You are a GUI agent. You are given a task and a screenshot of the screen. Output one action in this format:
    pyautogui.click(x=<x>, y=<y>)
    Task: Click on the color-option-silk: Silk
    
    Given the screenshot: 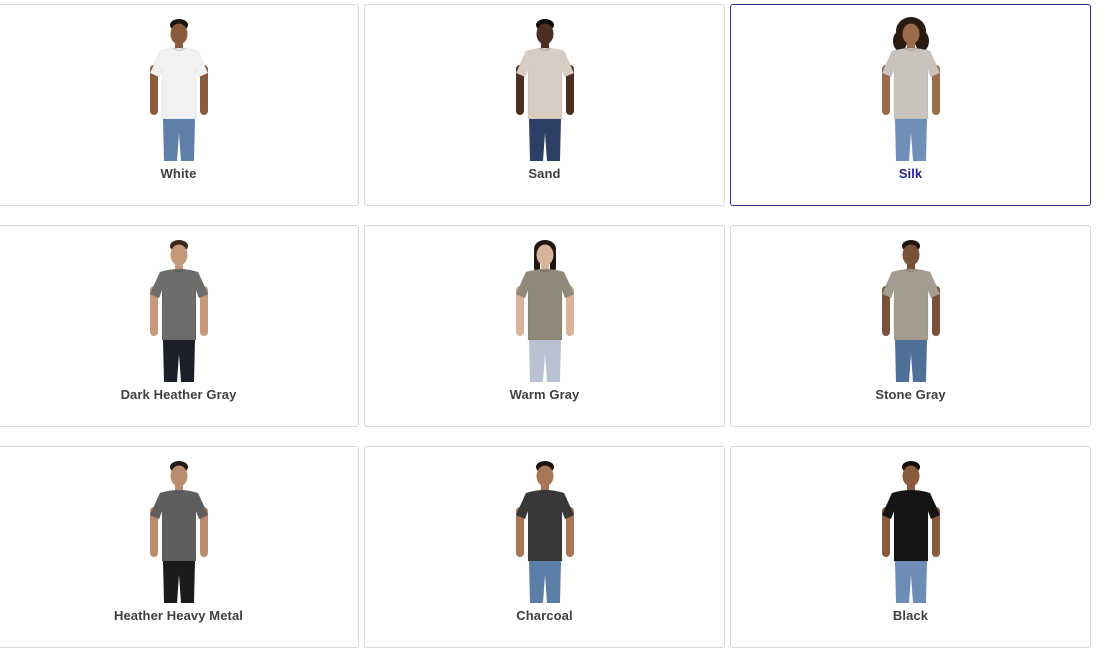 What is the action you would take?
    pyautogui.click(x=910, y=105)
    